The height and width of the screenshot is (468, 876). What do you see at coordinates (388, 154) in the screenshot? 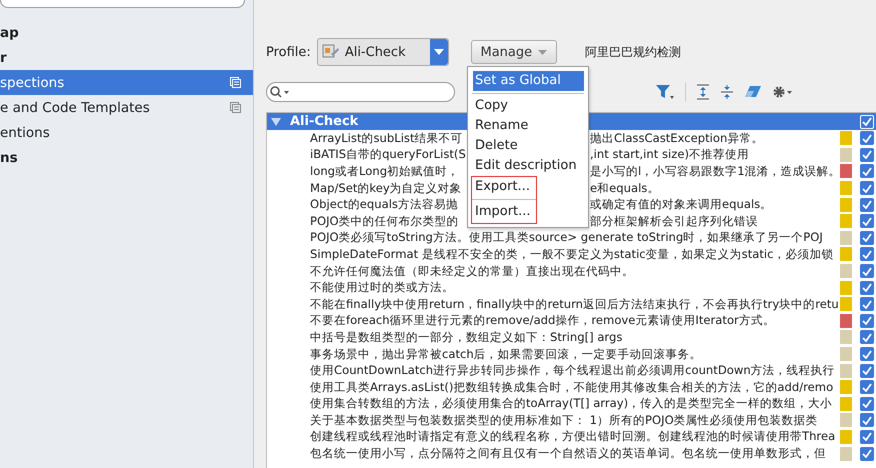
I see `inspection-name: iBATIS自带的queryForList(S` at bounding box center [388, 154].